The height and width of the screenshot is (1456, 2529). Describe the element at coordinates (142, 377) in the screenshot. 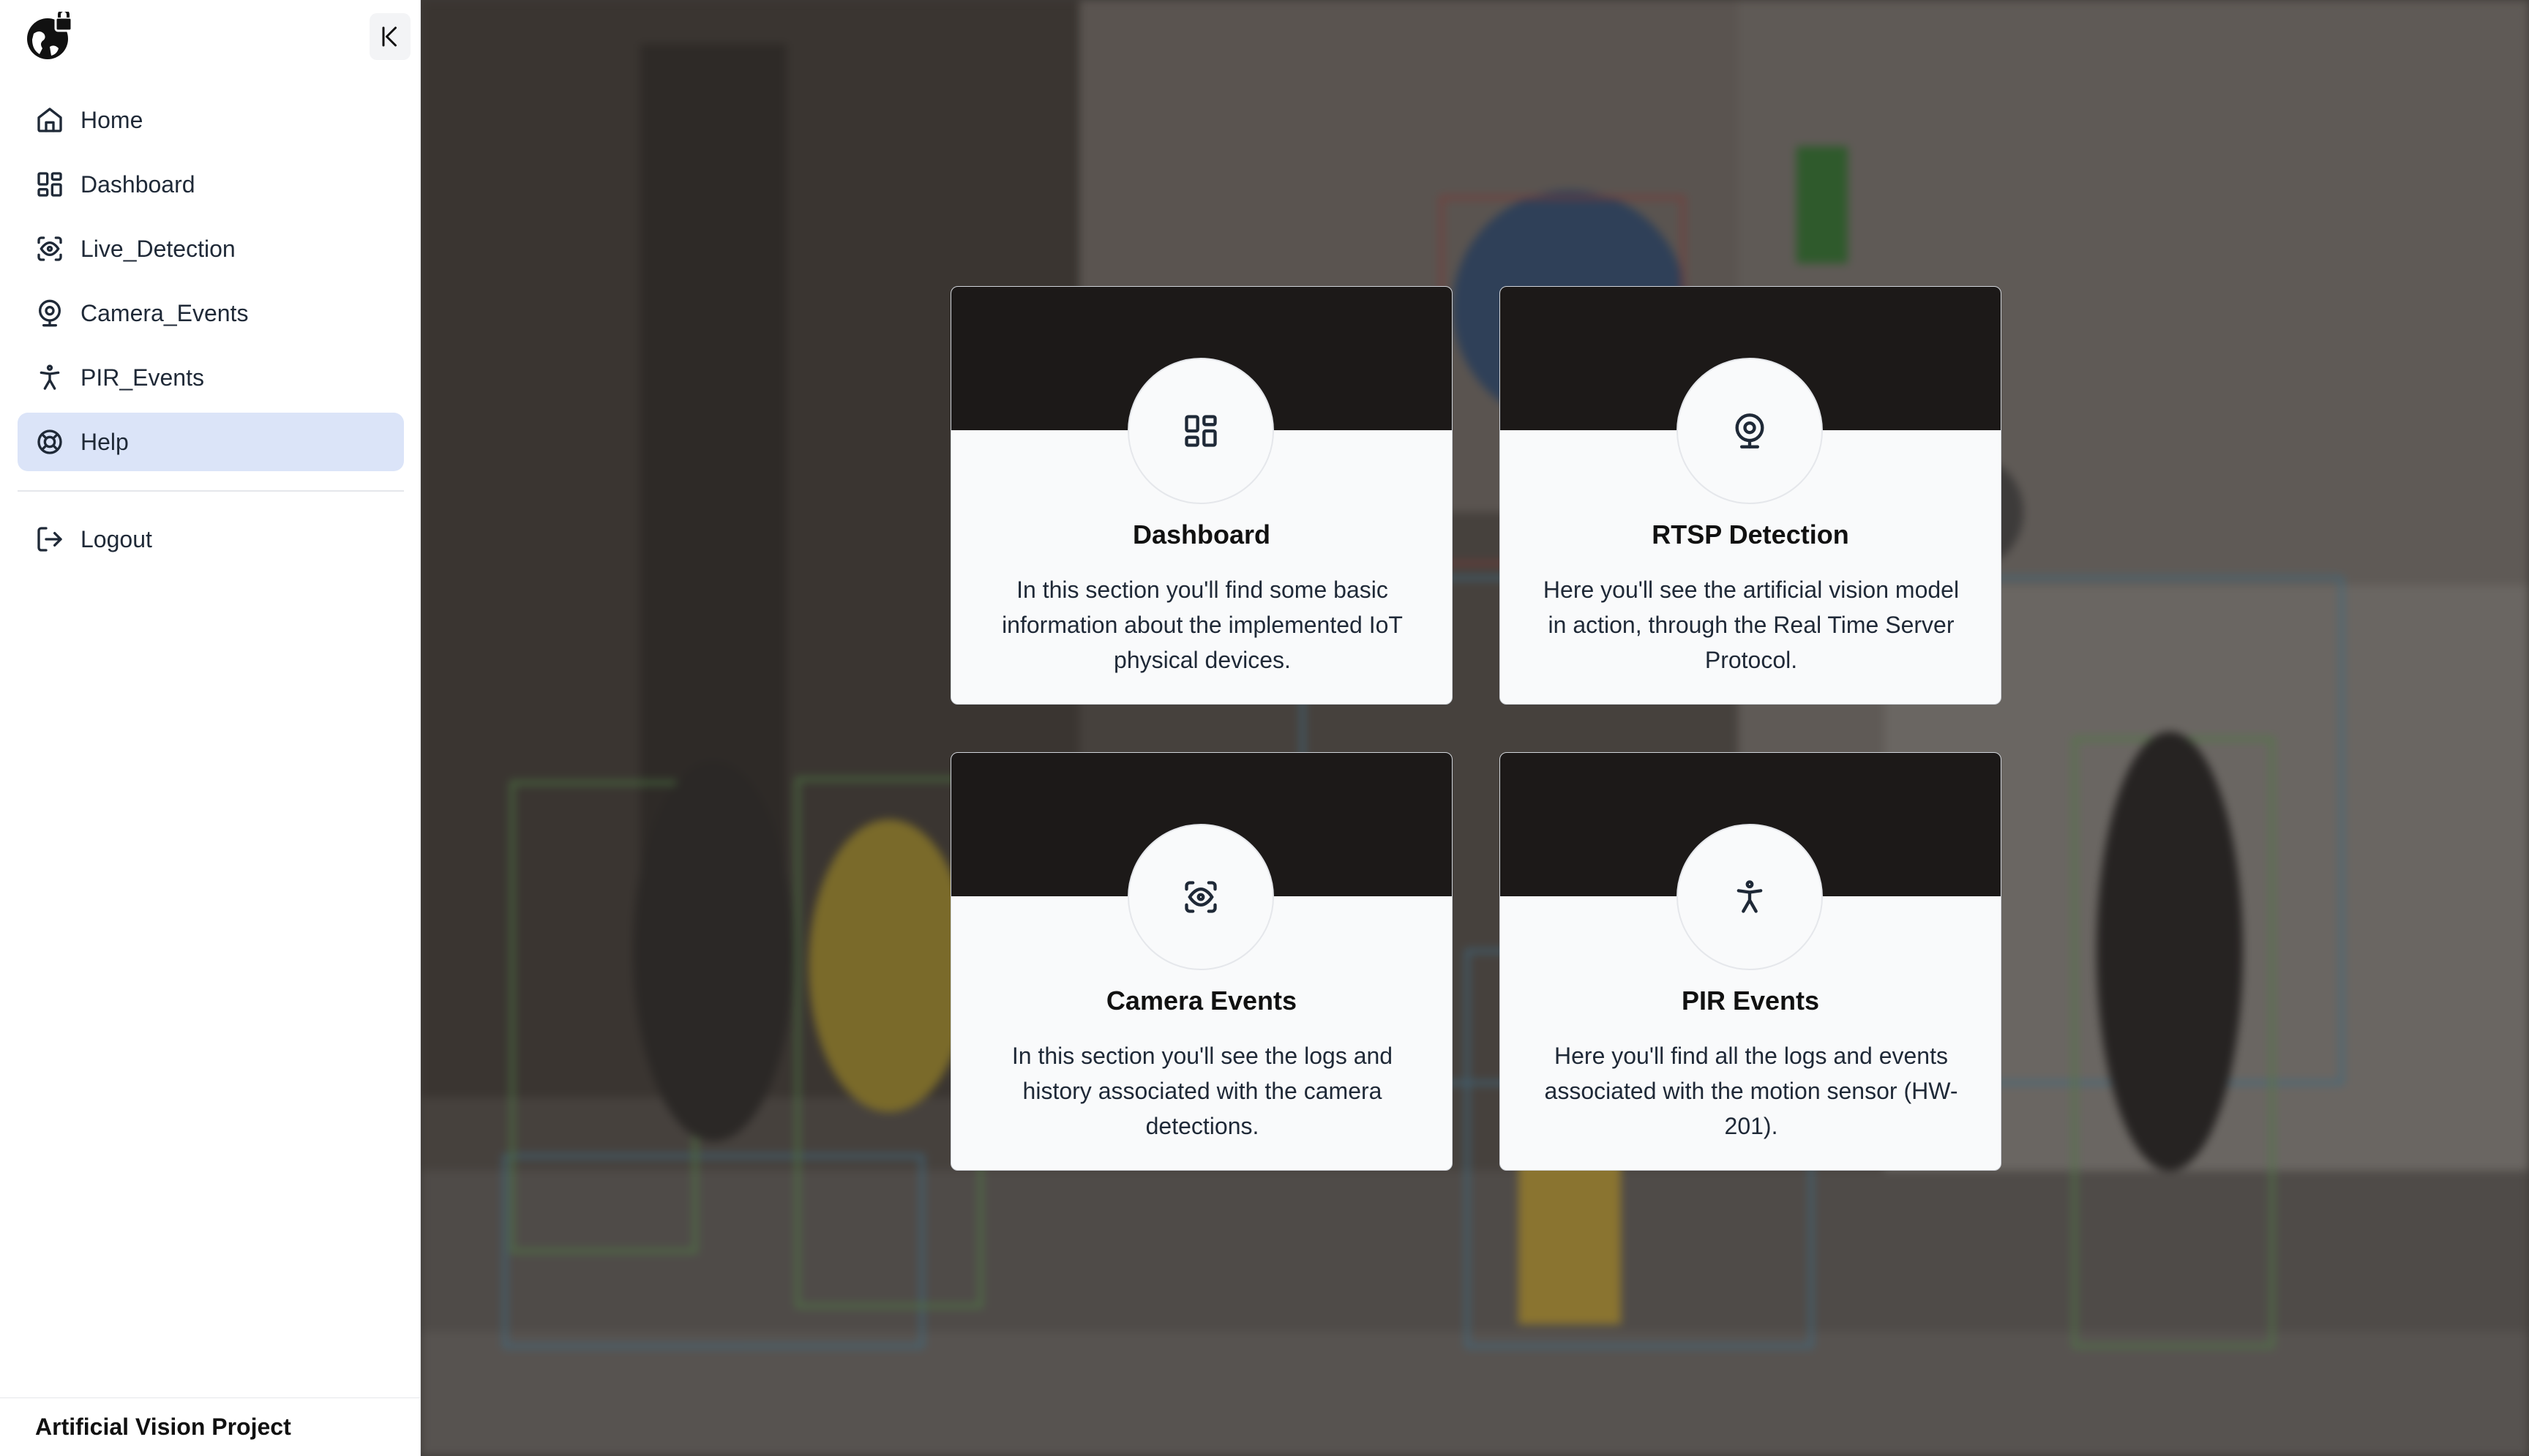

I see `sidebar-item-label: PIR_Events` at that location.